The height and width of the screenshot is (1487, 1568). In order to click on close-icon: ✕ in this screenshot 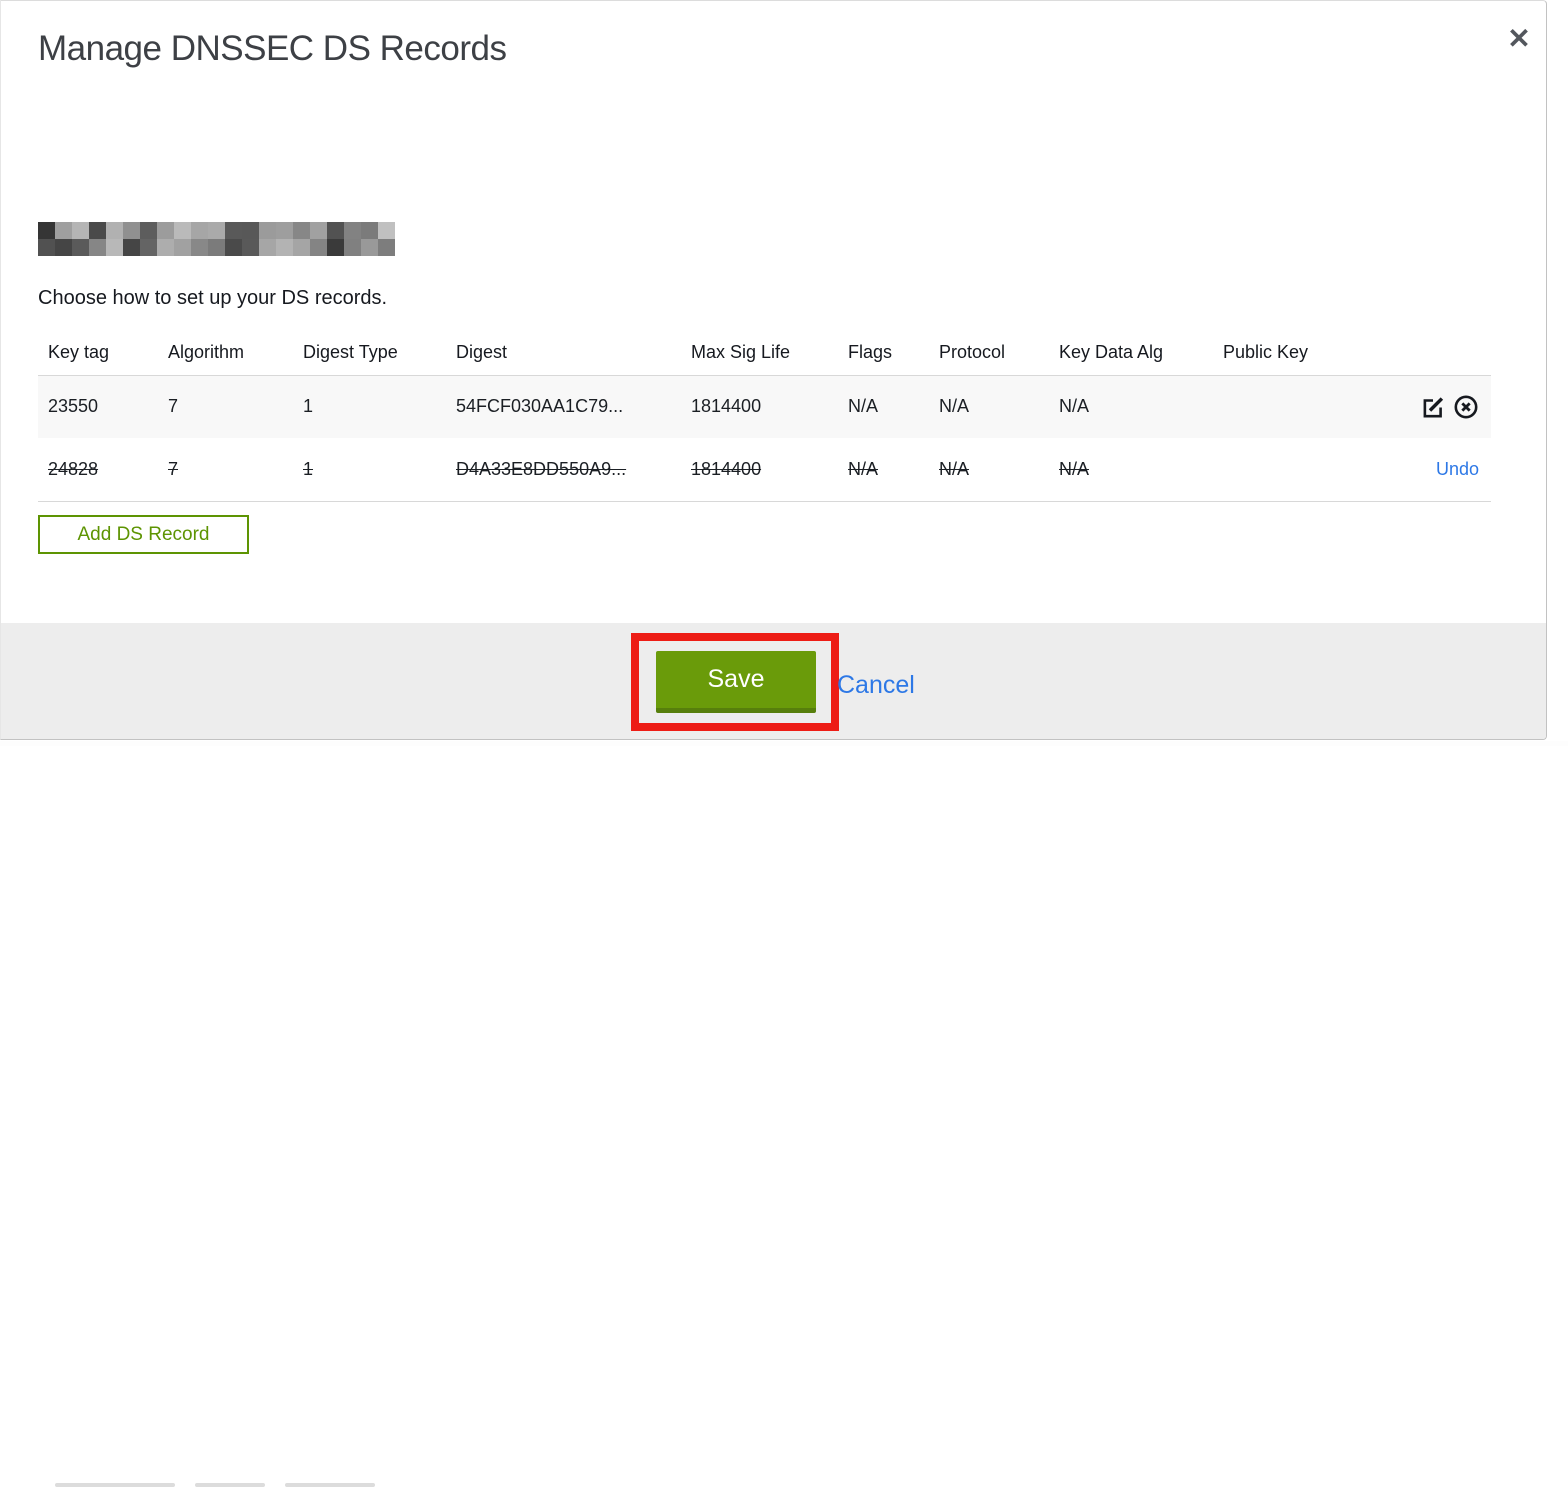, I will do `click(1519, 39)`.